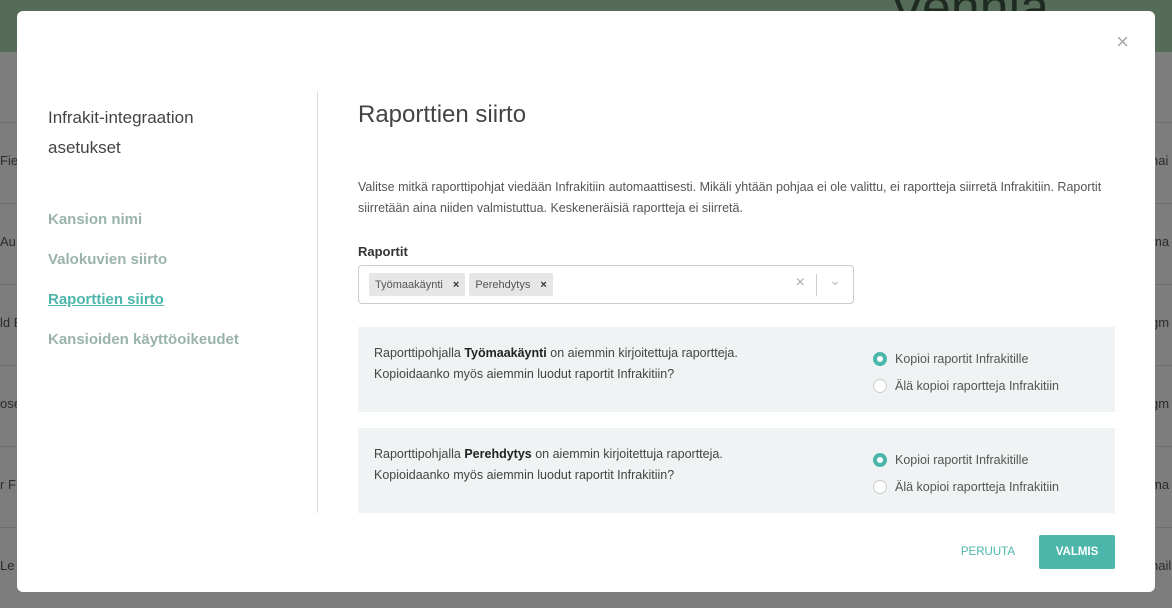 This screenshot has height=608, width=1172. What do you see at coordinates (183, 311) in the screenshot?
I see `sidebar-item-report-transfer: Raporttien siirto` at bounding box center [183, 311].